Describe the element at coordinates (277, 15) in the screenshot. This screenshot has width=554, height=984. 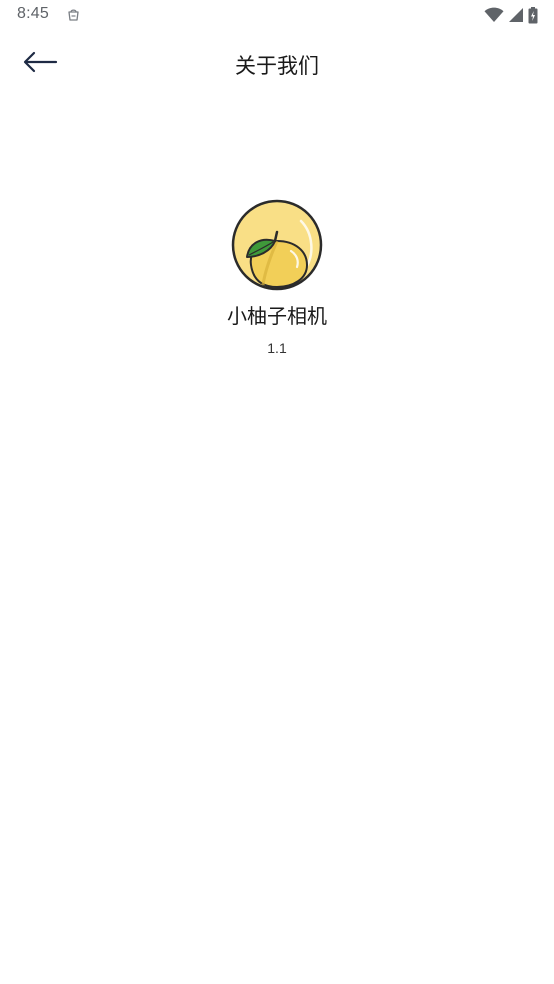
I see `status-bar: 8:45` at that location.